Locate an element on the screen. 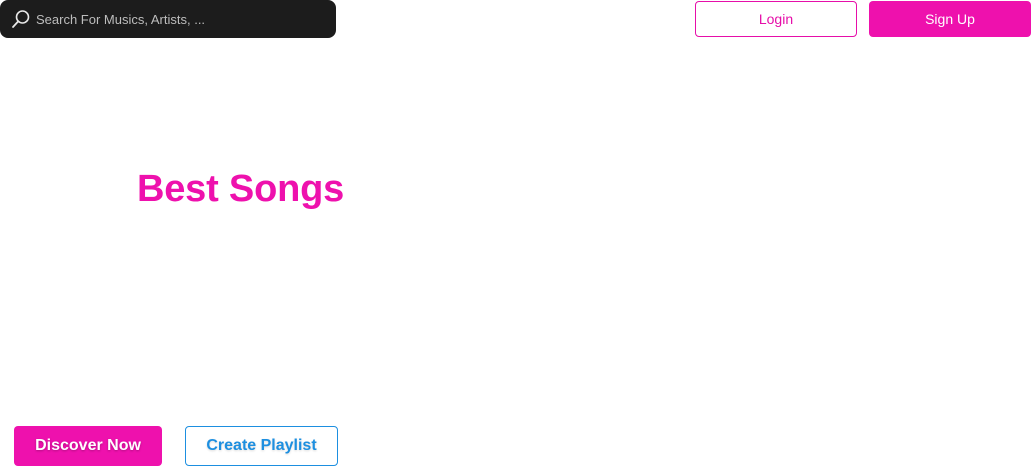  search-bar is located at coordinates (168, 19).